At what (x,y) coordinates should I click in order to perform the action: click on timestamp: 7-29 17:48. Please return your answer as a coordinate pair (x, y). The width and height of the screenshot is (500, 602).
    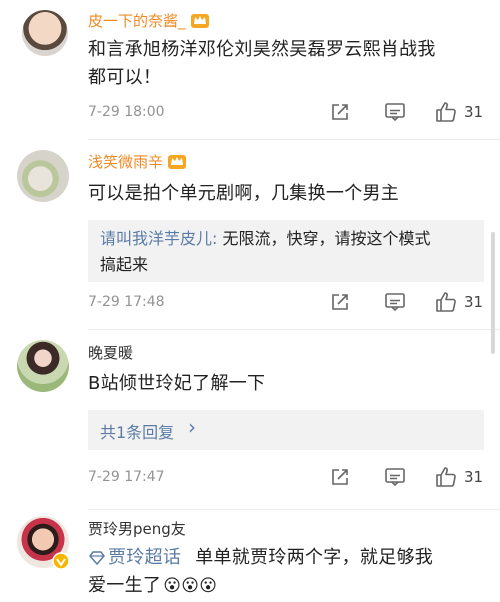
    Looking at the image, I should click on (126, 302).